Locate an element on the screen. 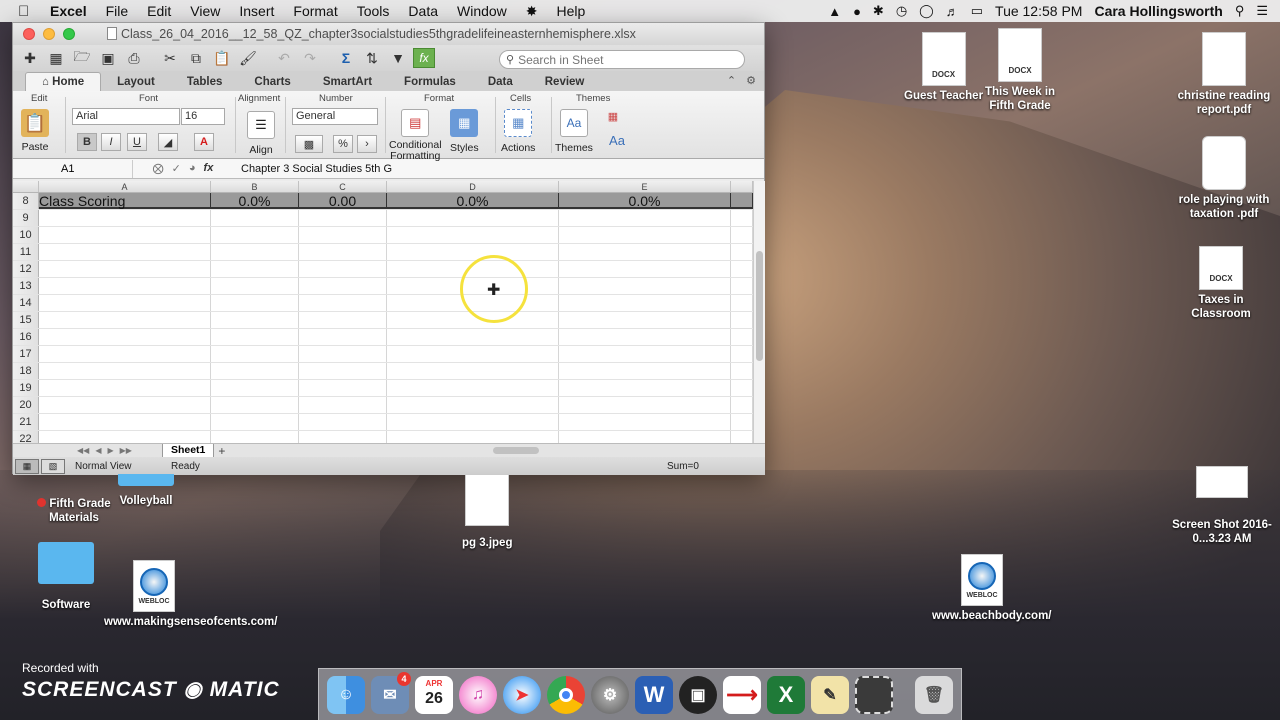 This screenshot has width=1280, height=720. accept-entry-icon: ✓ is located at coordinates (176, 168).